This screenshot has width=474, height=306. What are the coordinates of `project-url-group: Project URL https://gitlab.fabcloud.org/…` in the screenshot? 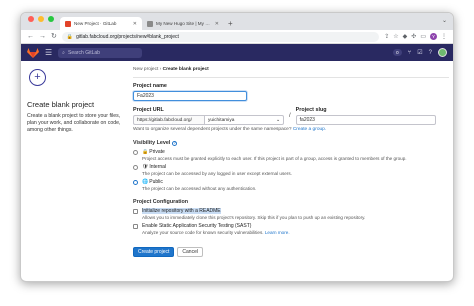 It's located at (208, 113).